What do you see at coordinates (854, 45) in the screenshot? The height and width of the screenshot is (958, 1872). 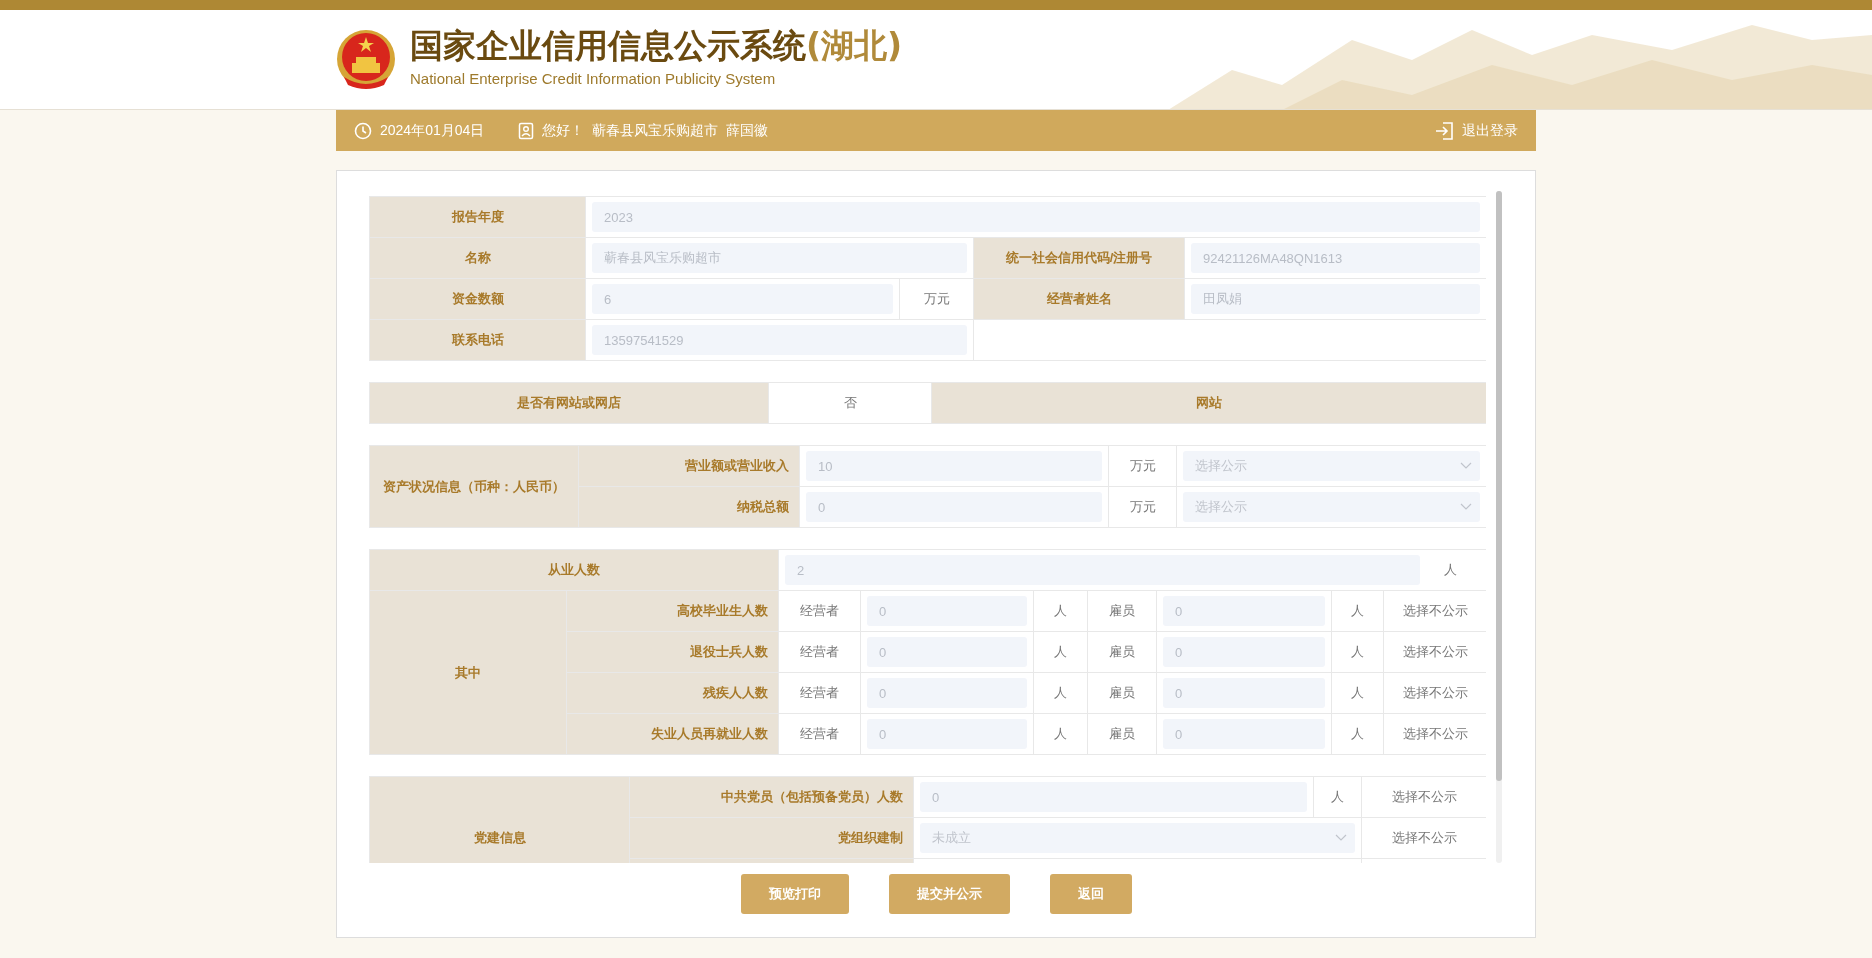 I see `region-label: (湖北)` at bounding box center [854, 45].